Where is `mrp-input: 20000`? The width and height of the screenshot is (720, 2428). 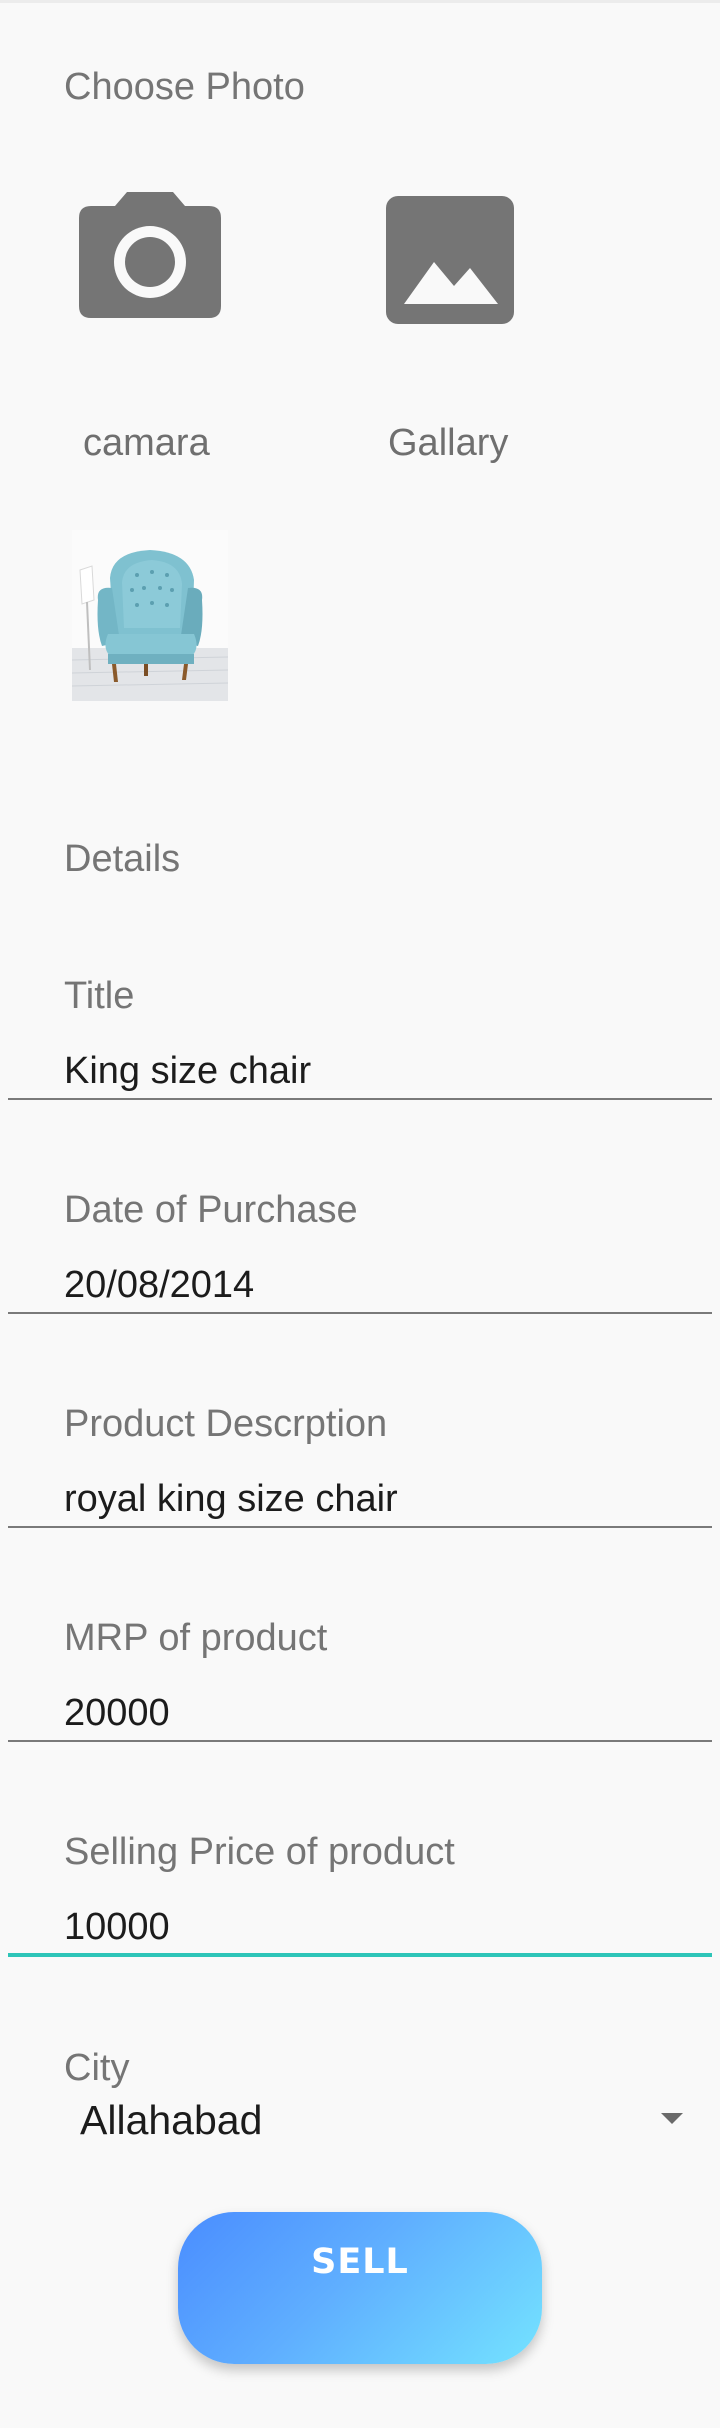 mrp-input: 20000 is located at coordinates (364, 1713).